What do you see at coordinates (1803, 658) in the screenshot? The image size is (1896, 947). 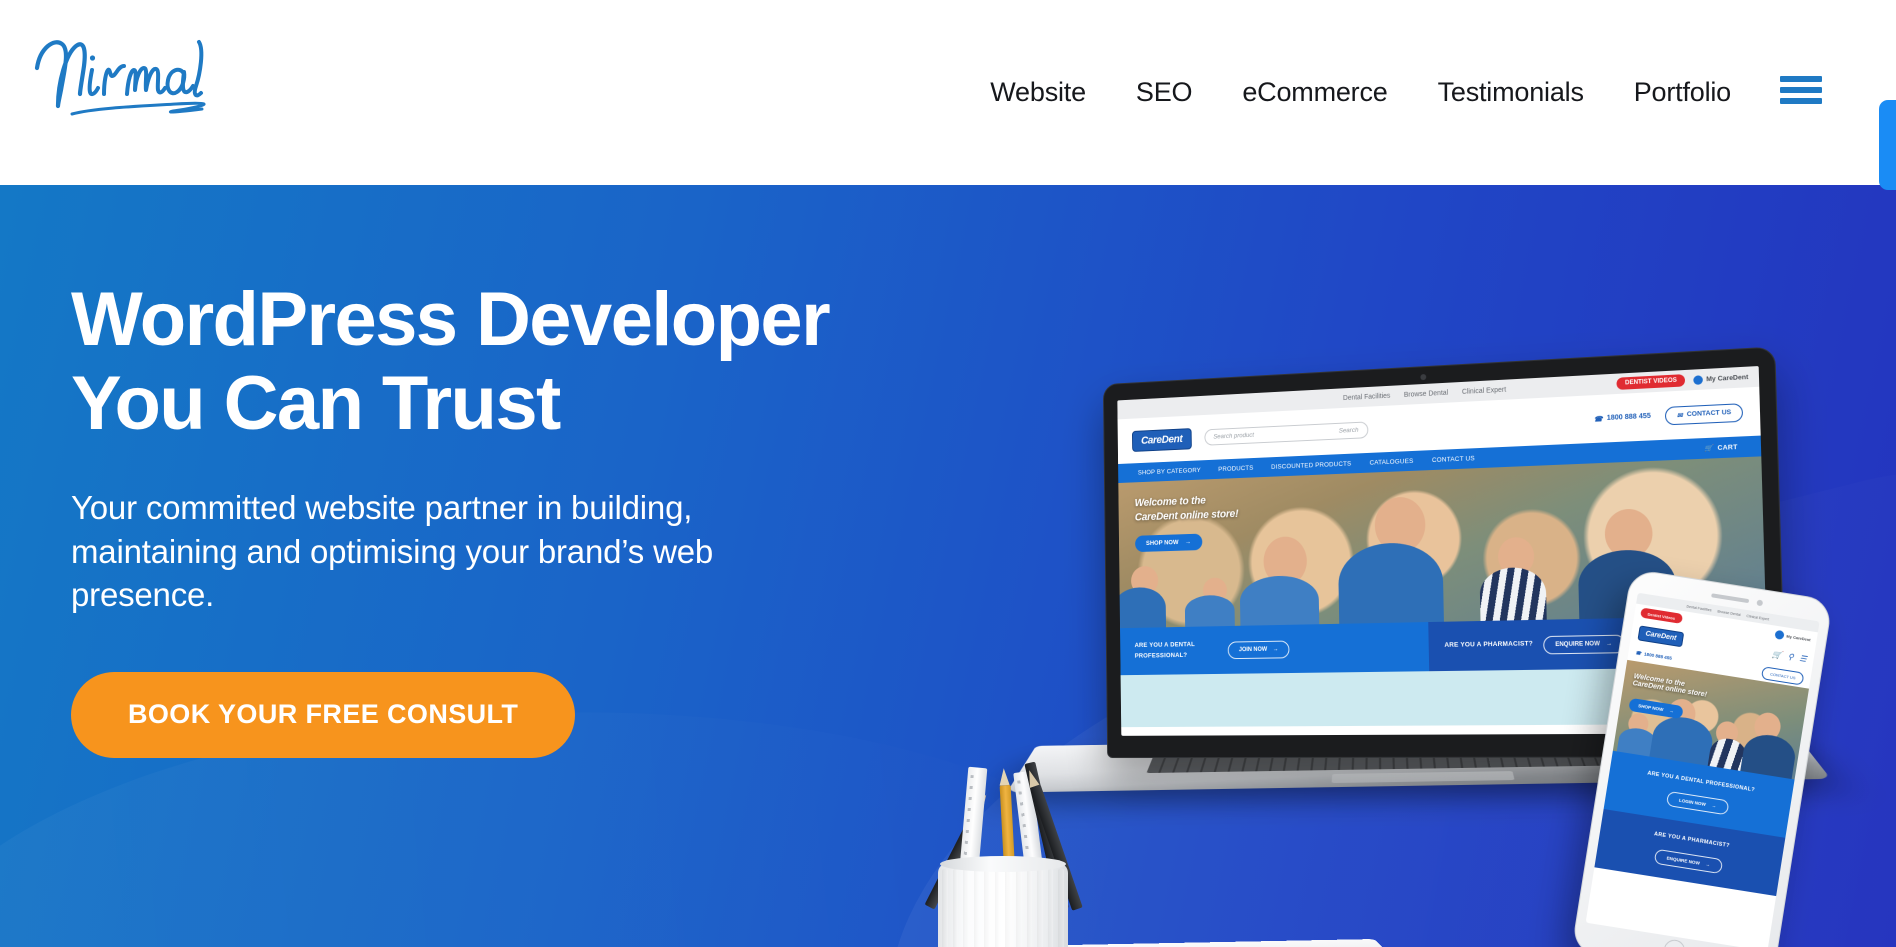 I see `menu-icon: ☰` at bounding box center [1803, 658].